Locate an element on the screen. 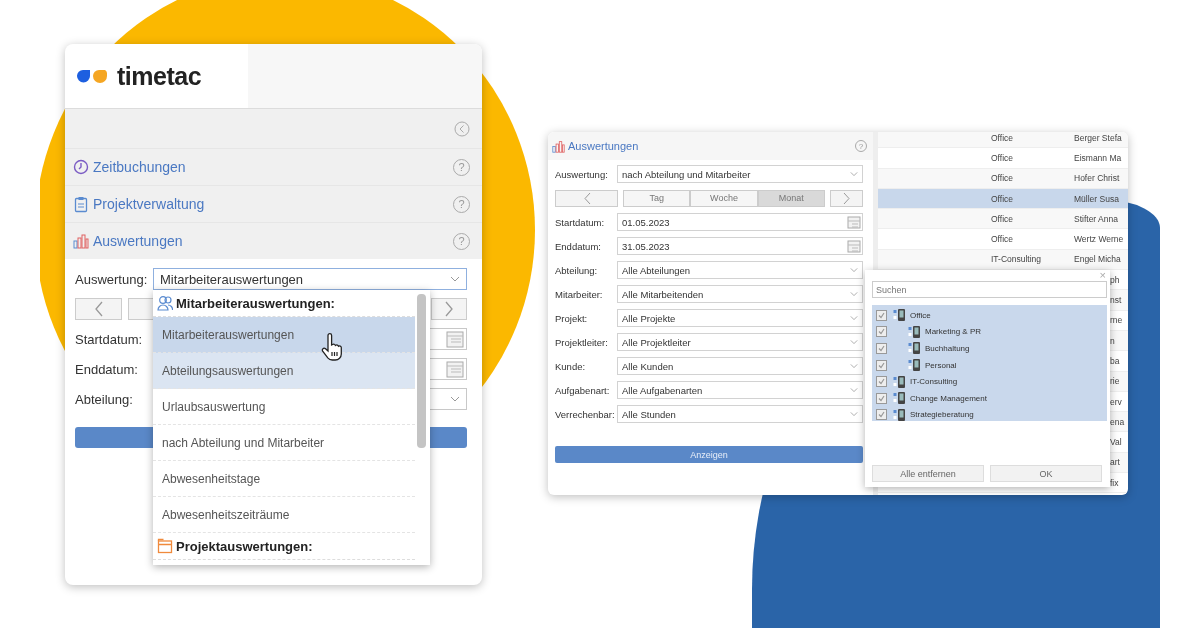 Image resolution: width=1200 pixels, height=628 pixels. period-tab: Tag is located at coordinates (657, 198).